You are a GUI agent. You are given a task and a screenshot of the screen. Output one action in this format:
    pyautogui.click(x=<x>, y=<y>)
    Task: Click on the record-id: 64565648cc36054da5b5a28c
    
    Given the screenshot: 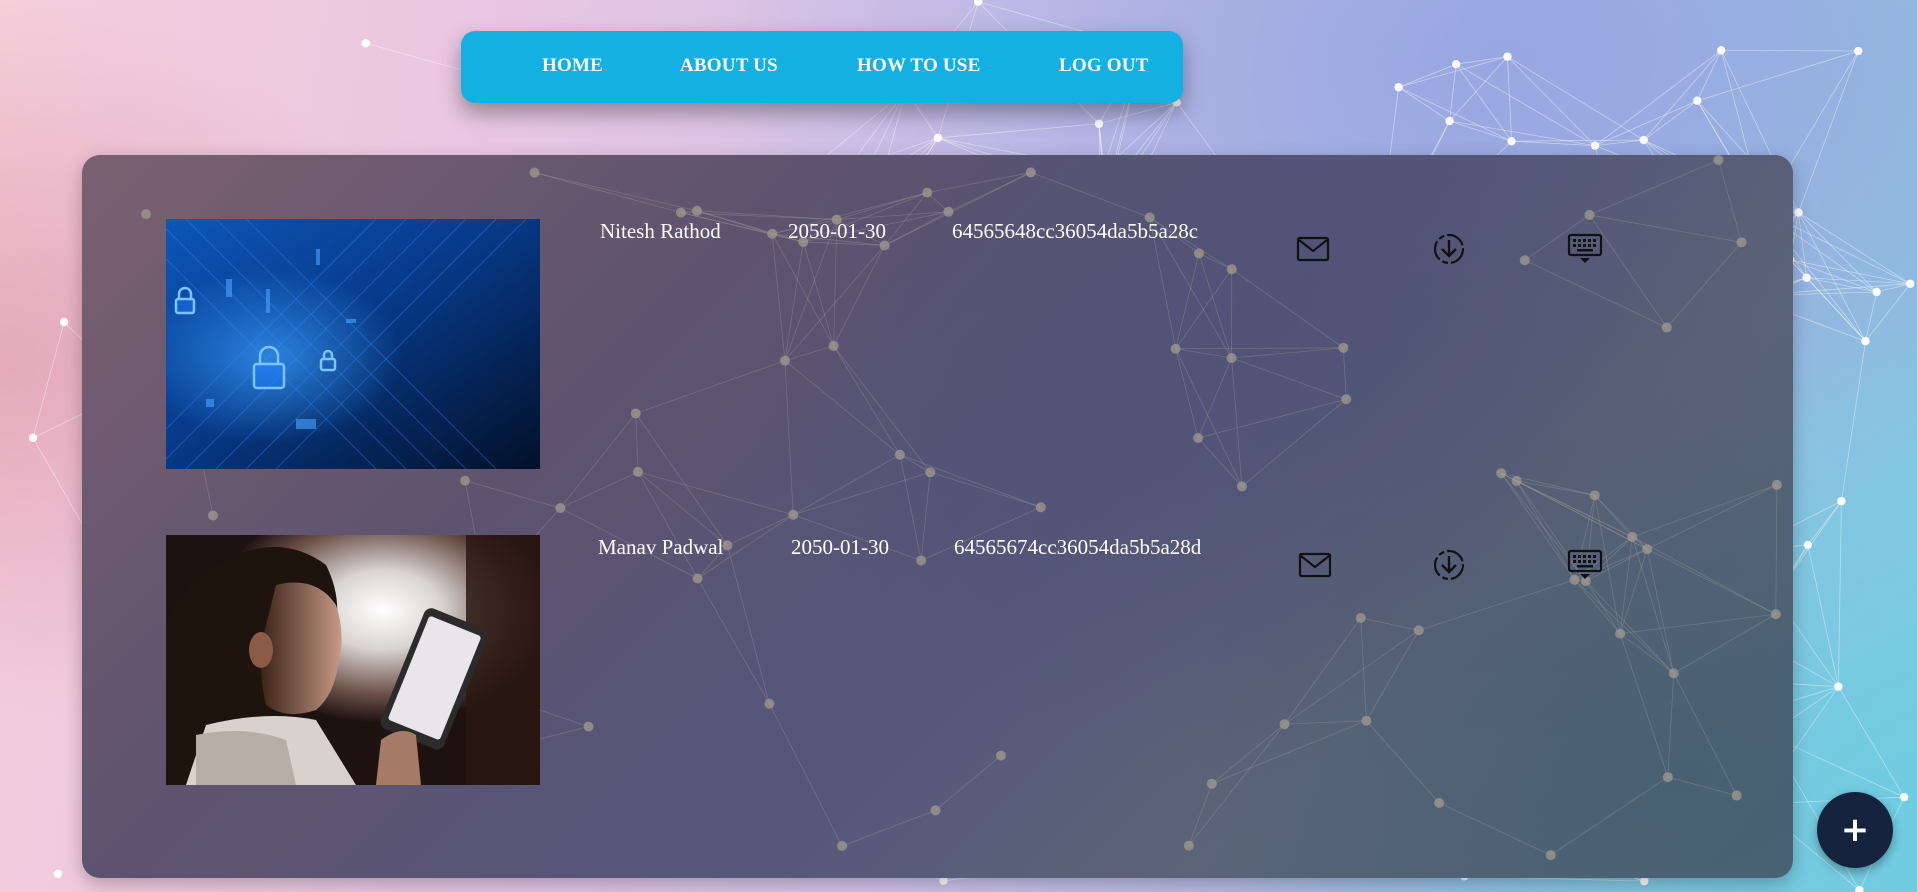 What is the action you would take?
    pyautogui.click(x=1075, y=231)
    